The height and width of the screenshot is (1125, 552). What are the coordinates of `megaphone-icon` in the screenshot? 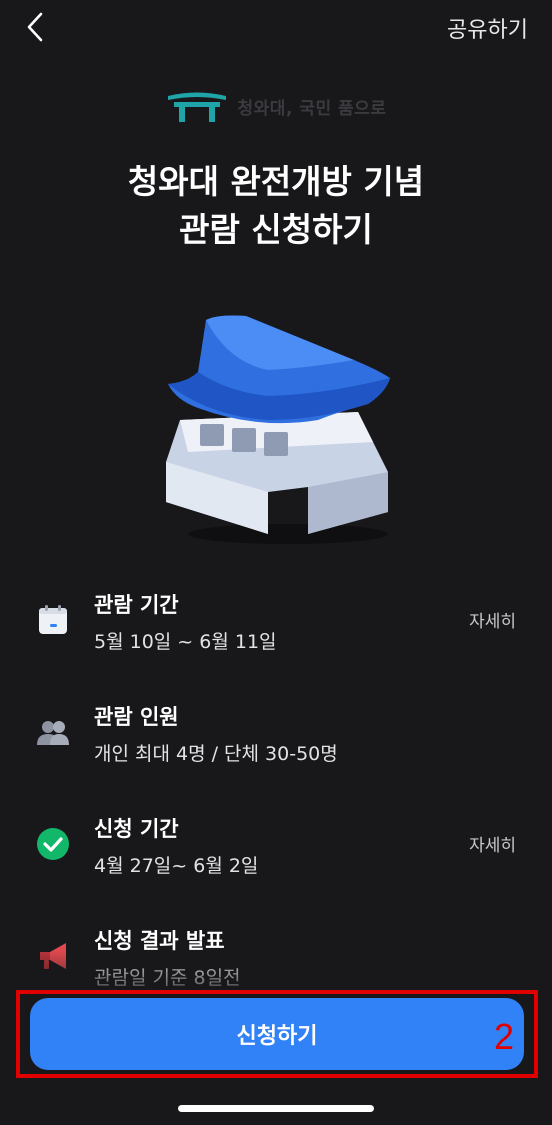 It's located at (53, 956).